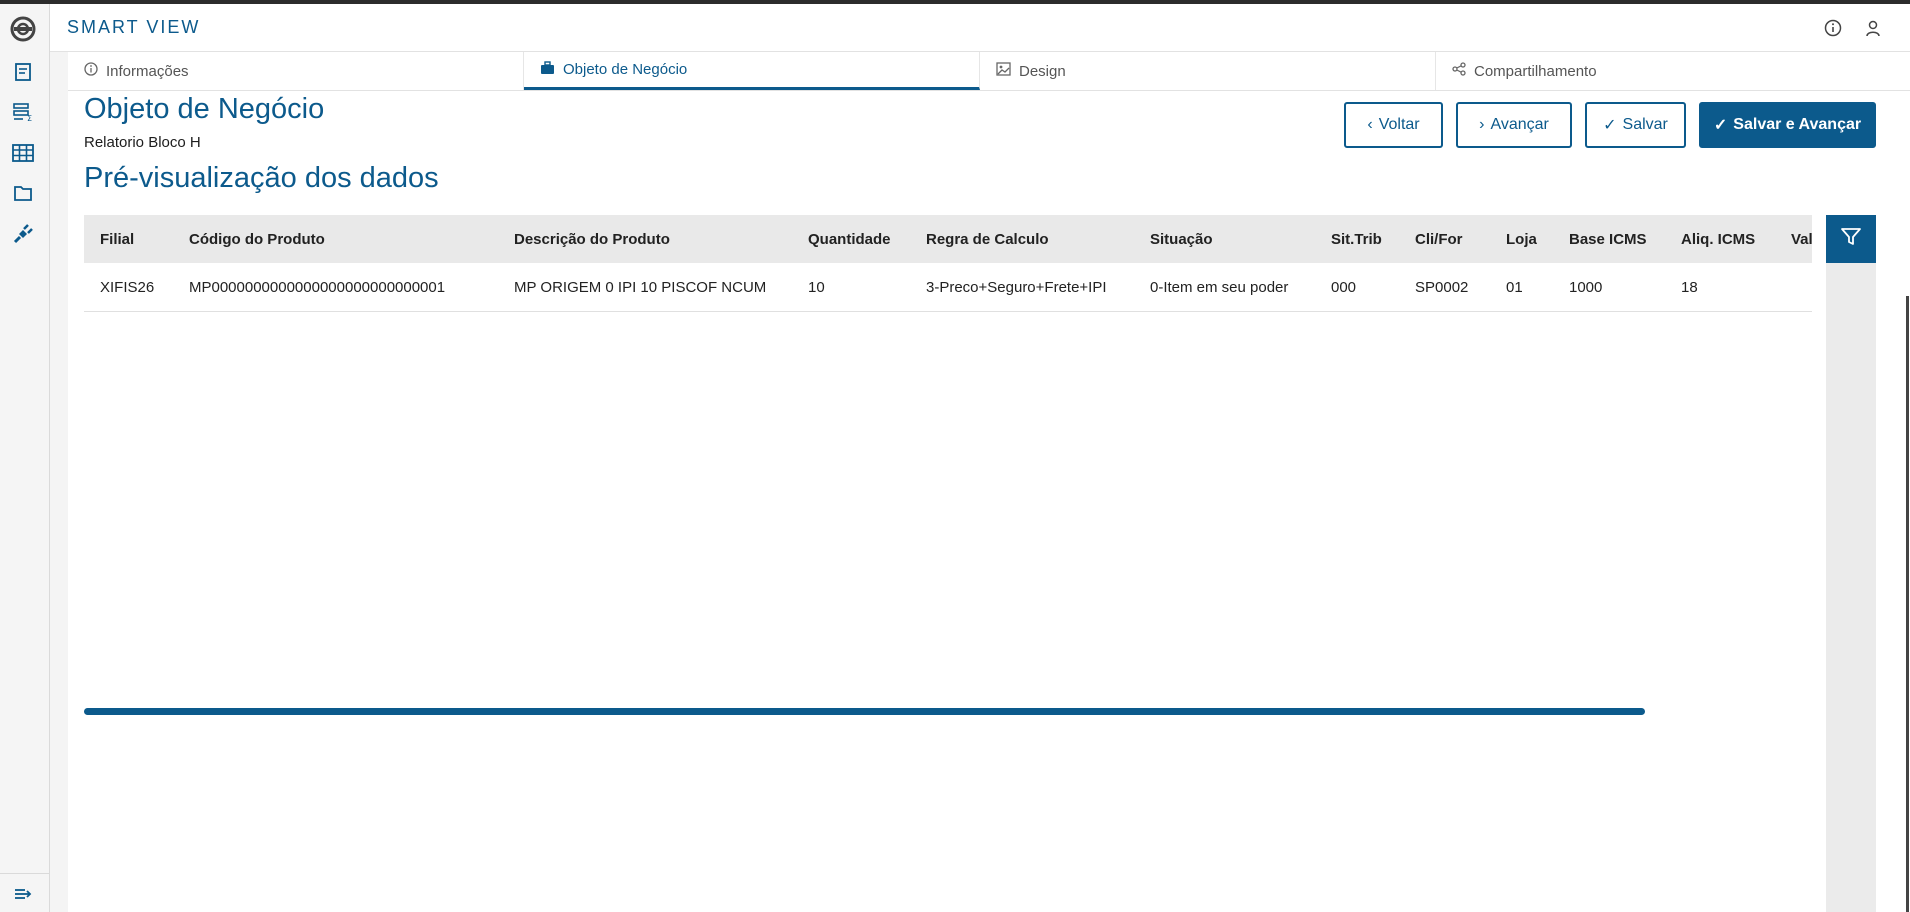  I want to click on table-icon, so click(23, 153).